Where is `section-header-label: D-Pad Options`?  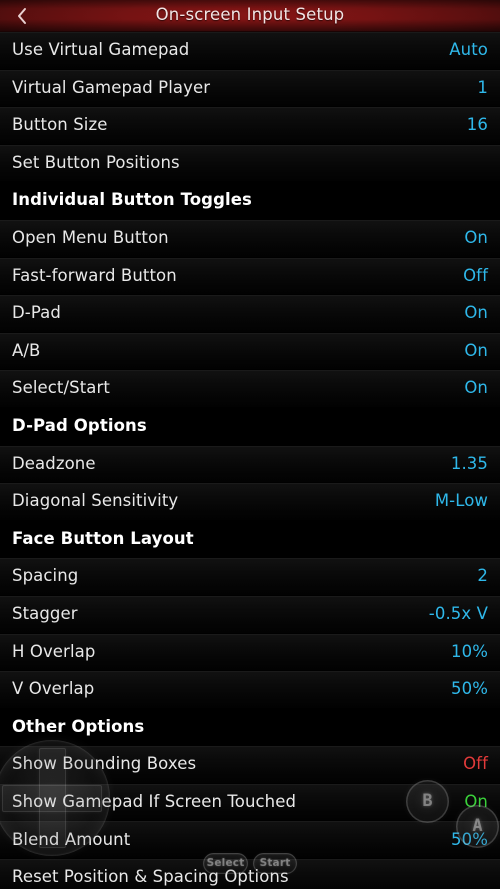 section-header-label: D-Pad Options is located at coordinates (79, 425).